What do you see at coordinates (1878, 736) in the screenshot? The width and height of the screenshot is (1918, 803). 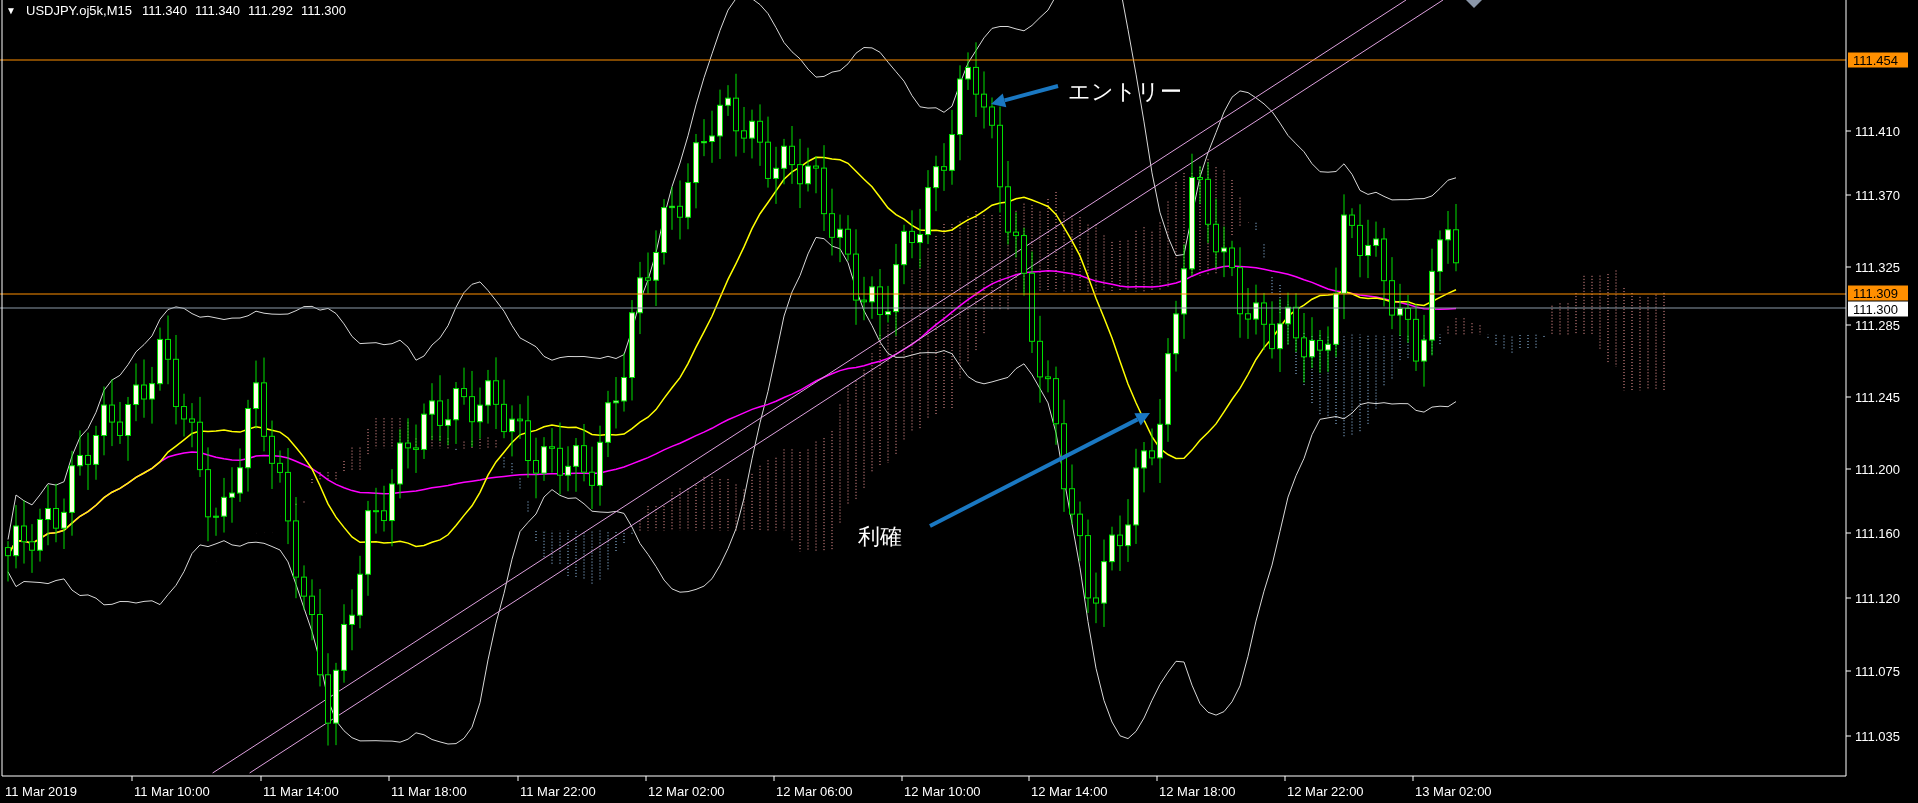 I see `price-label: 111.035` at bounding box center [1878, 736].